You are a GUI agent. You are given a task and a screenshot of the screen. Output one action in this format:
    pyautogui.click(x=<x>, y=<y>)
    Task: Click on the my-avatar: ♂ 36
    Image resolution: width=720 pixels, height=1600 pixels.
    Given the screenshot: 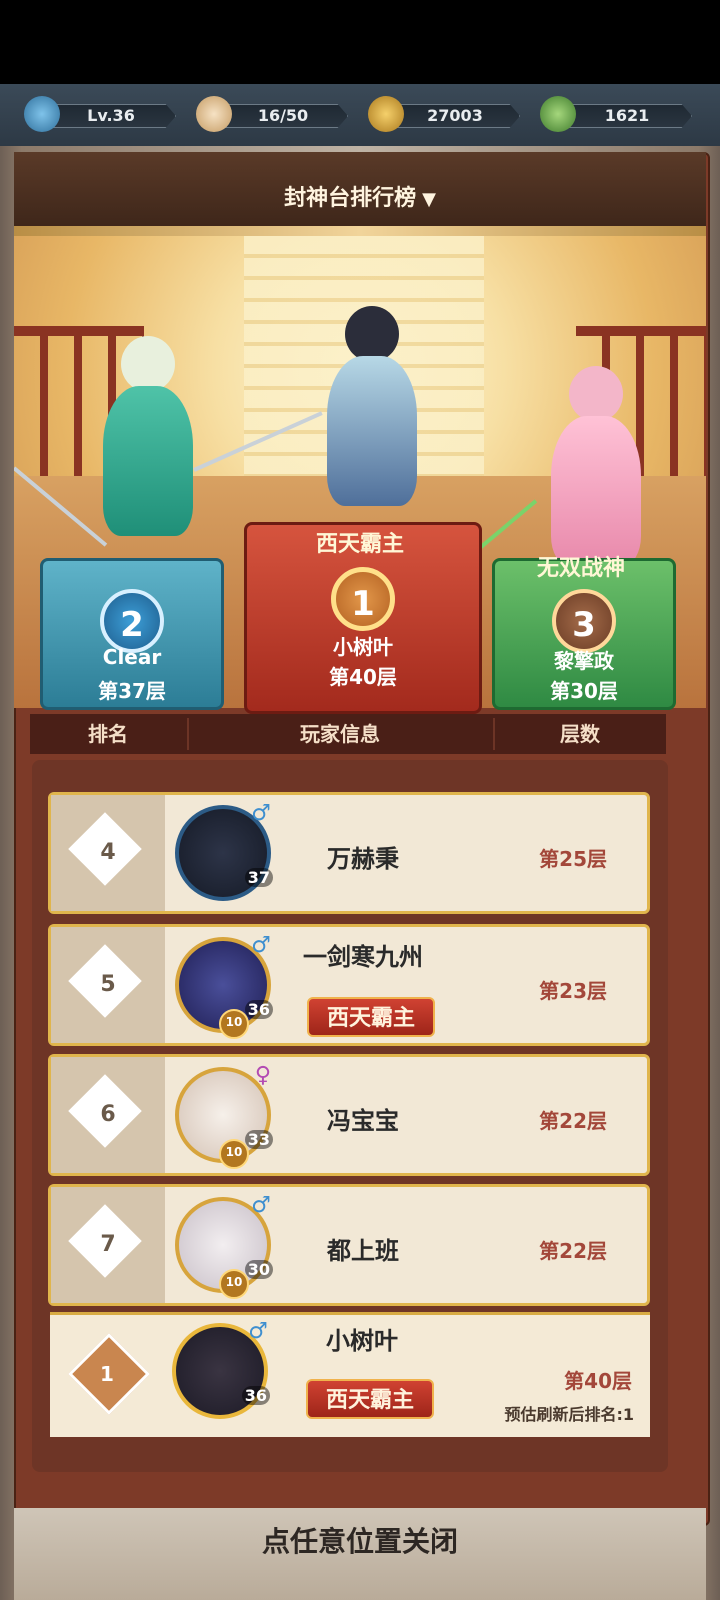 What is the action you would take?
    pyautogui.click(x=221, y=1369)
    